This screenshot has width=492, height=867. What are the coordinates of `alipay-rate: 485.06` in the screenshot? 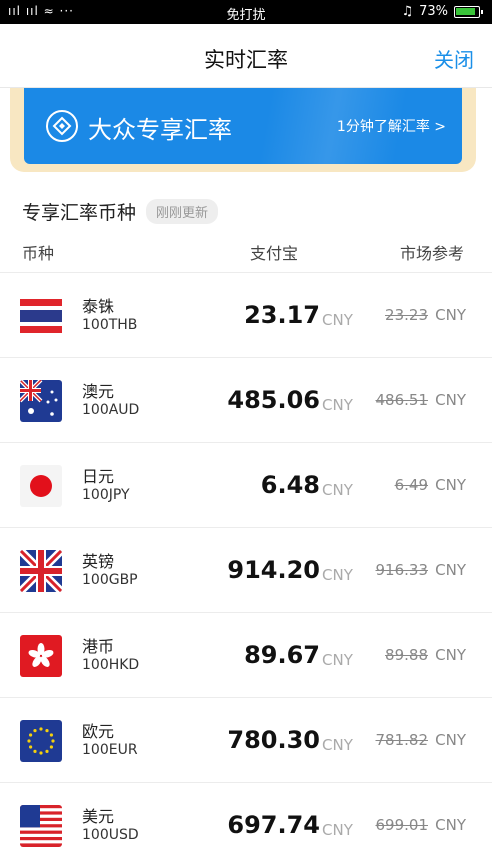 It's located at (273, 400).